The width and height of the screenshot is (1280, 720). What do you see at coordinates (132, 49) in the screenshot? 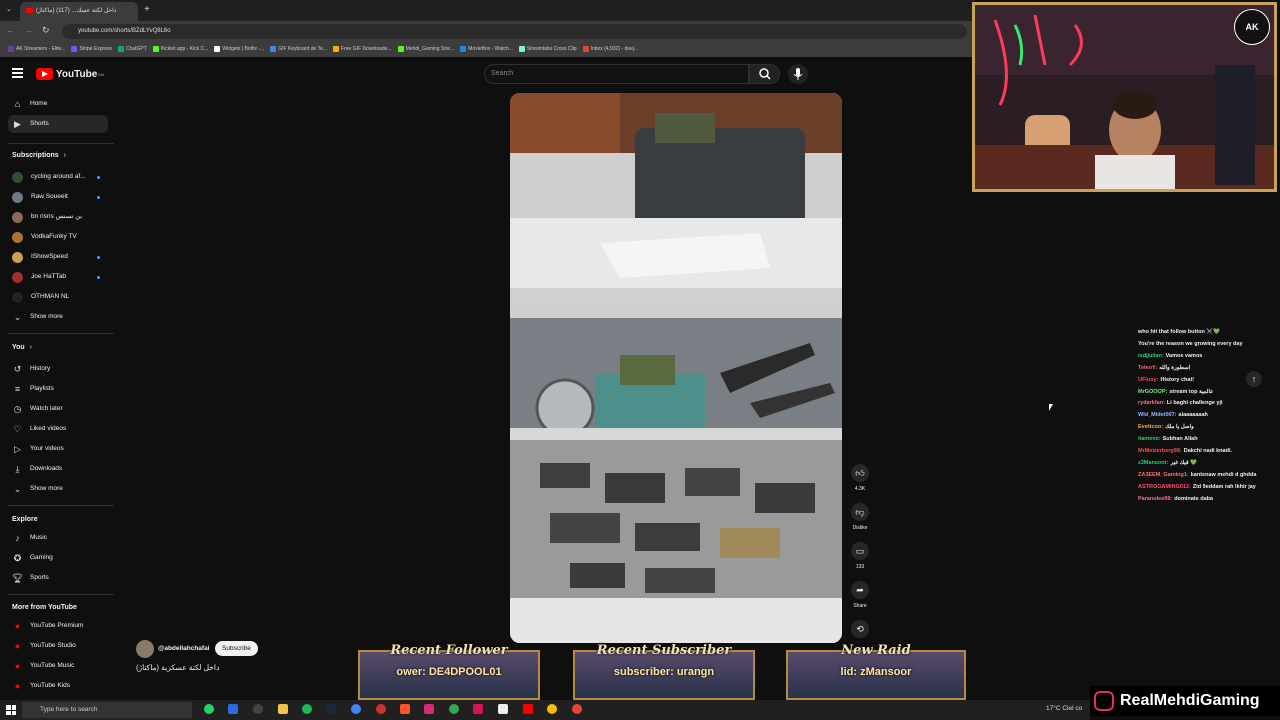
I see `bookmark-item: ChatGPT` at bounding box center [132, 49].